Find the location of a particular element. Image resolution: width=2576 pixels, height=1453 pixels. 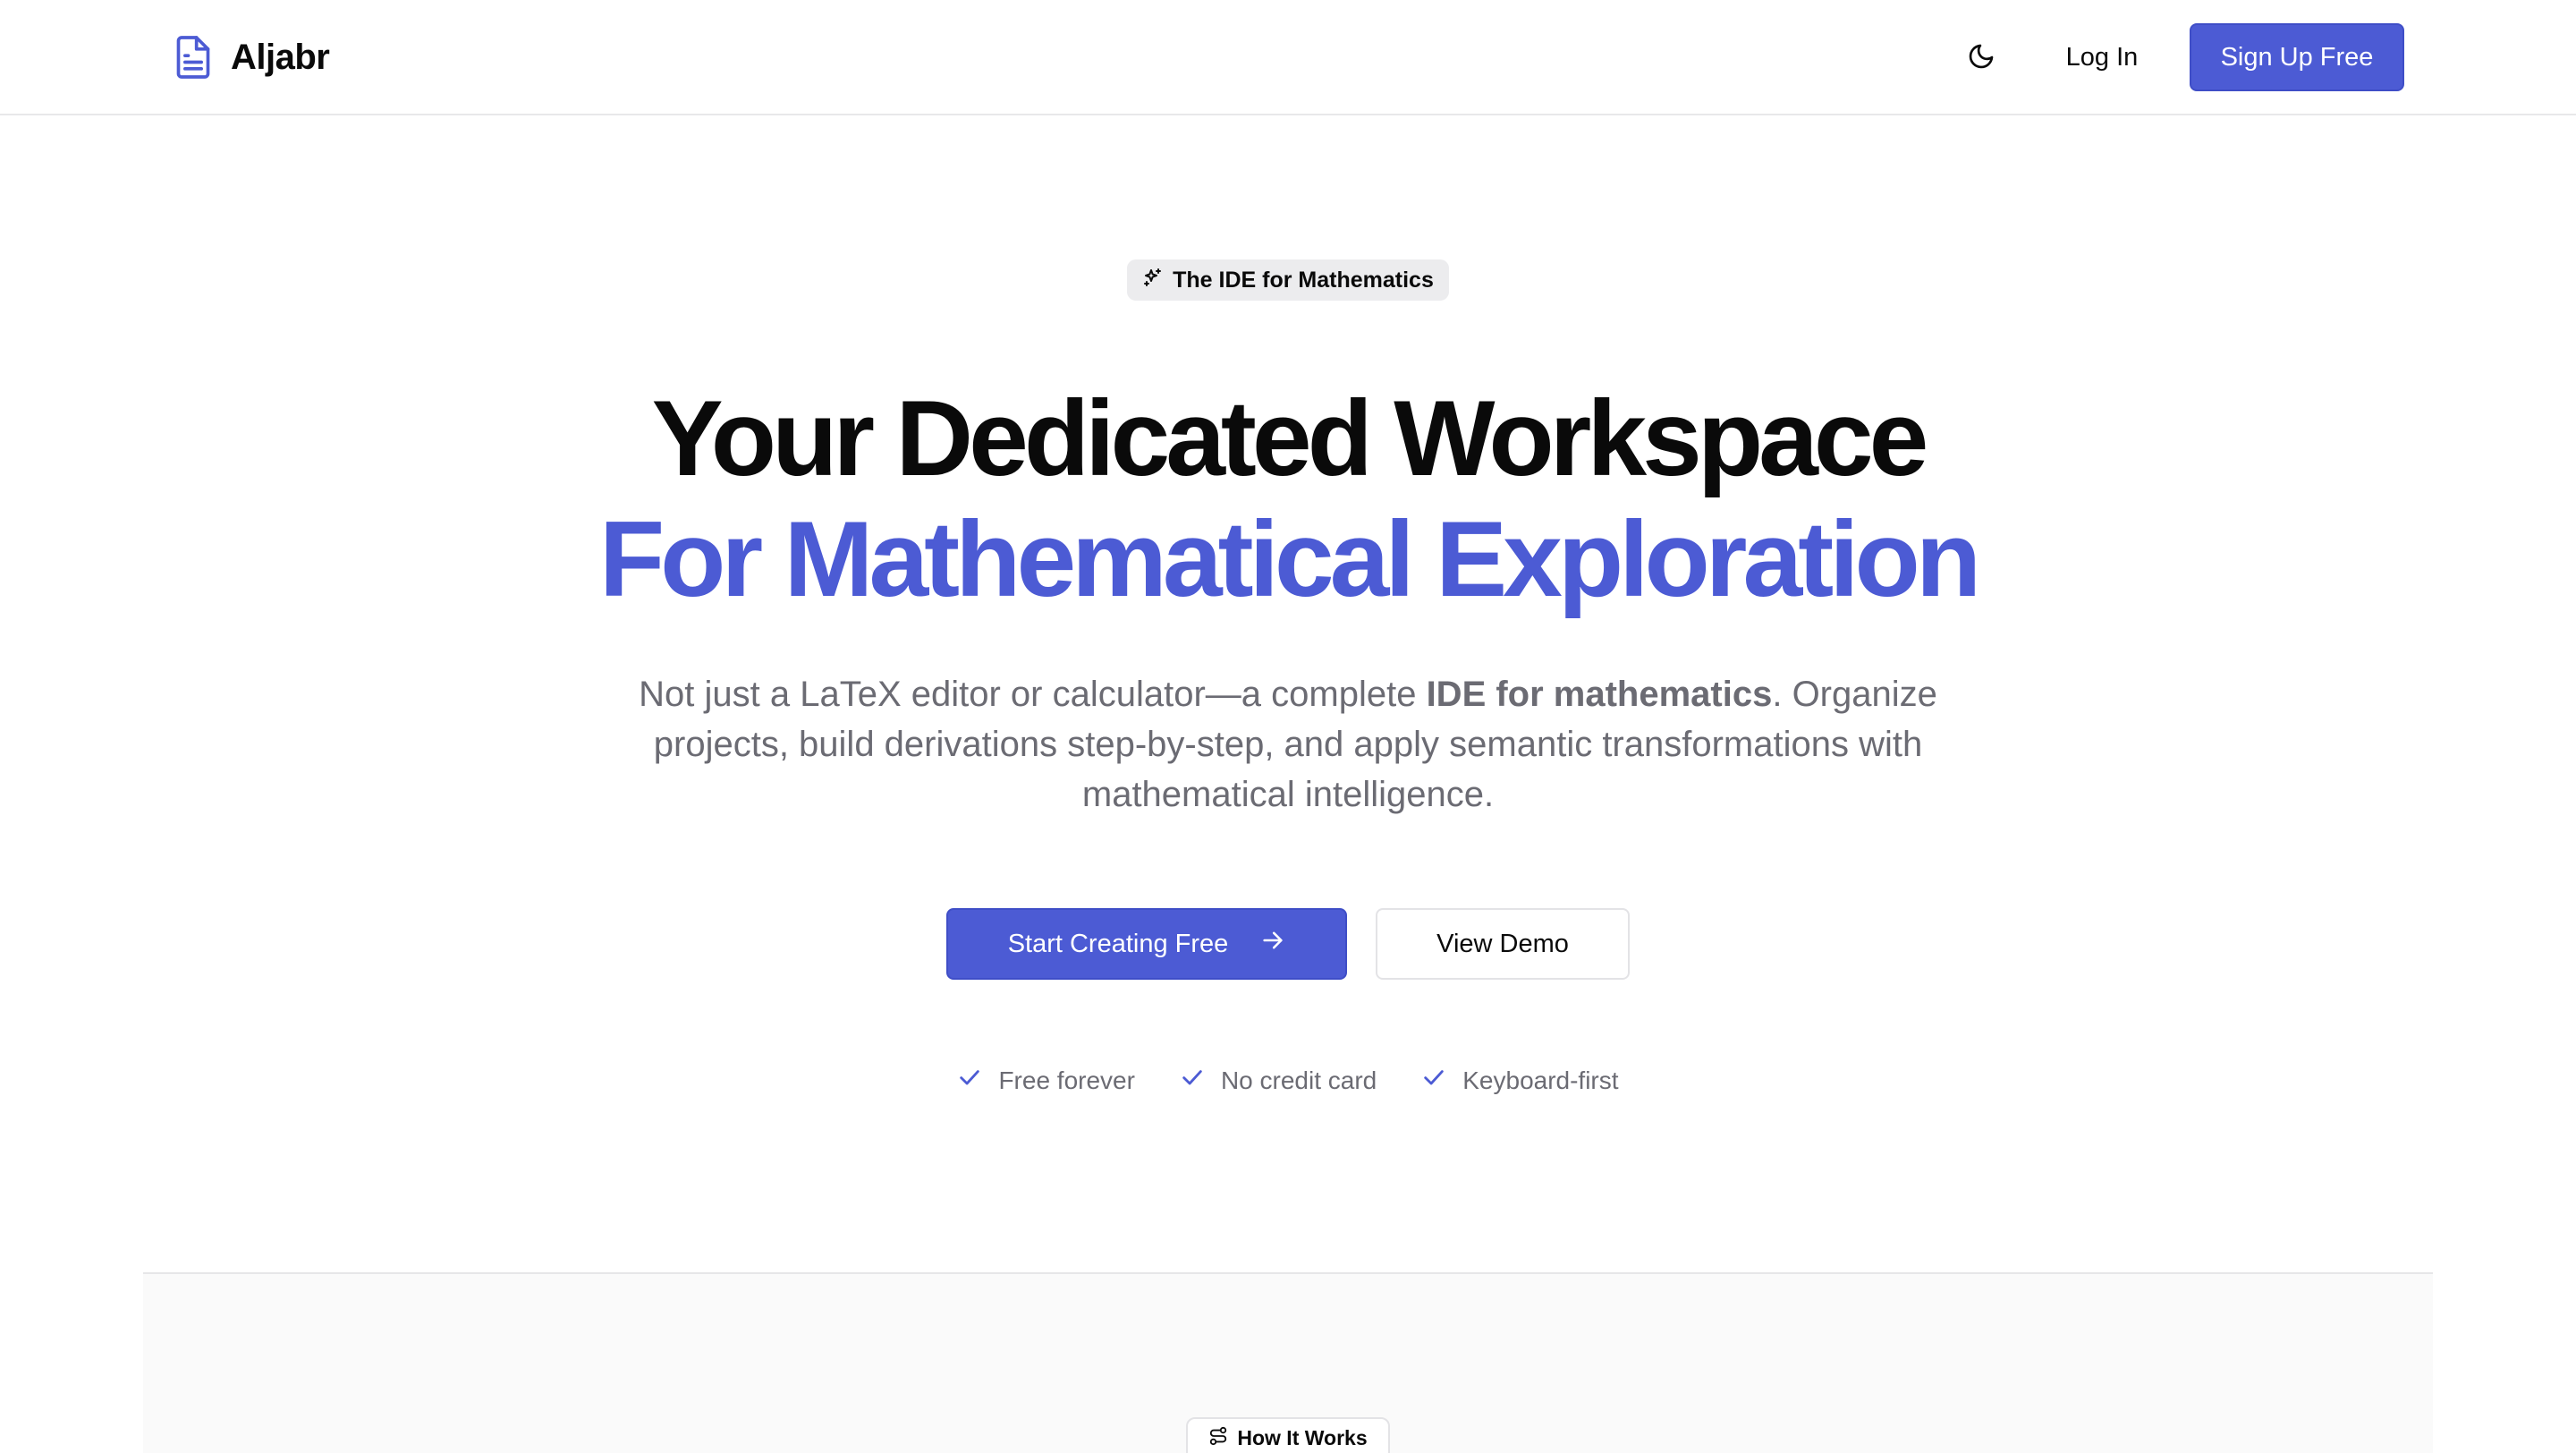

document-icon is located at coordinates (193, 57).